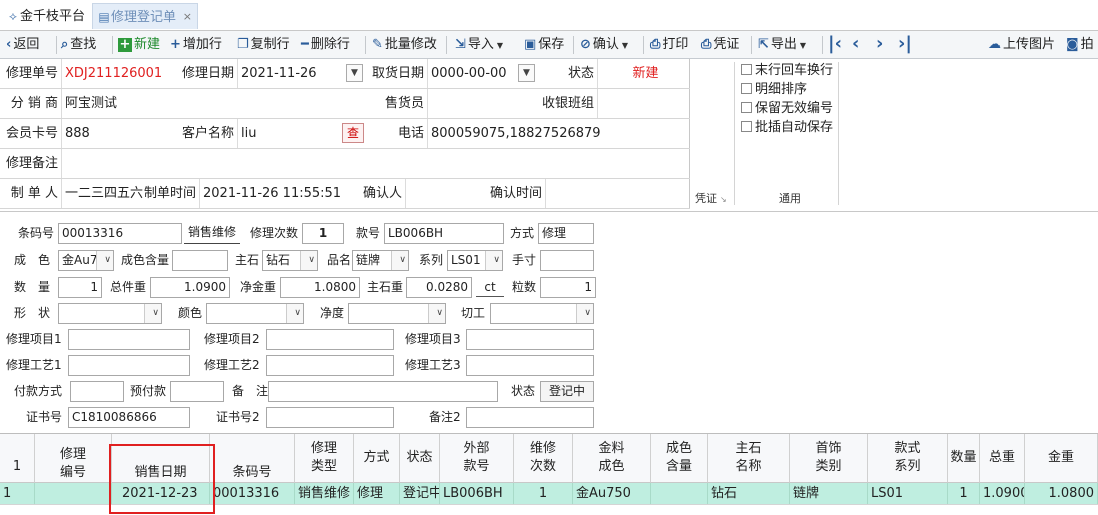 This screenshot has height=515, width=1098. What do you see at coordinates (568, 287) in the screenshot?
I see `grain-count-input: 1` at bounding box center [568, 287].